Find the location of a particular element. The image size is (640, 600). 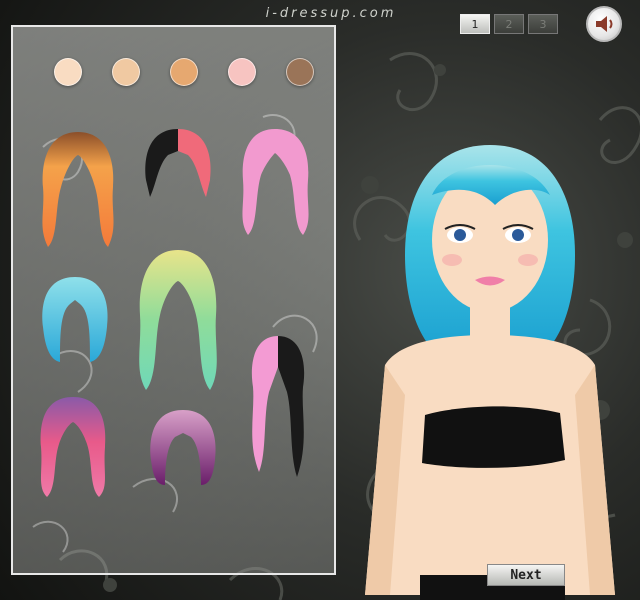

speaker-icon is located at coordinates (604, 24).